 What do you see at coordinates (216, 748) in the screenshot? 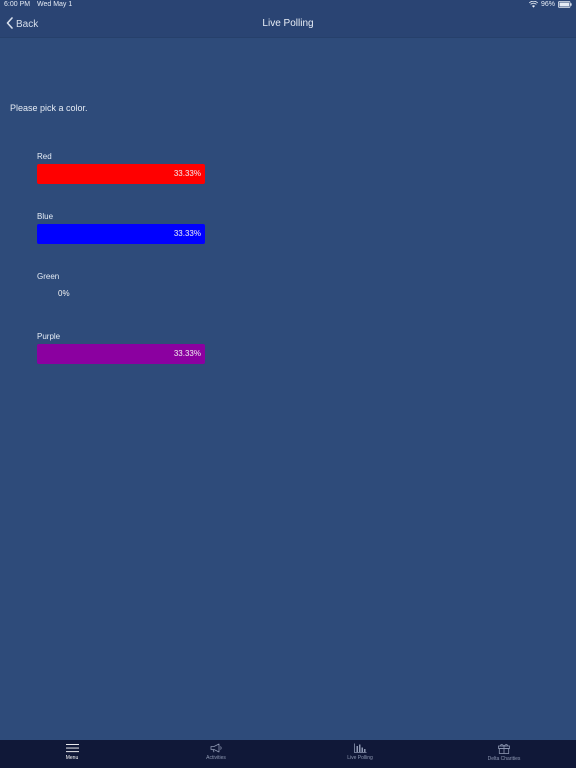
I see `megaphone-icon` at bounding box center [216, 748].